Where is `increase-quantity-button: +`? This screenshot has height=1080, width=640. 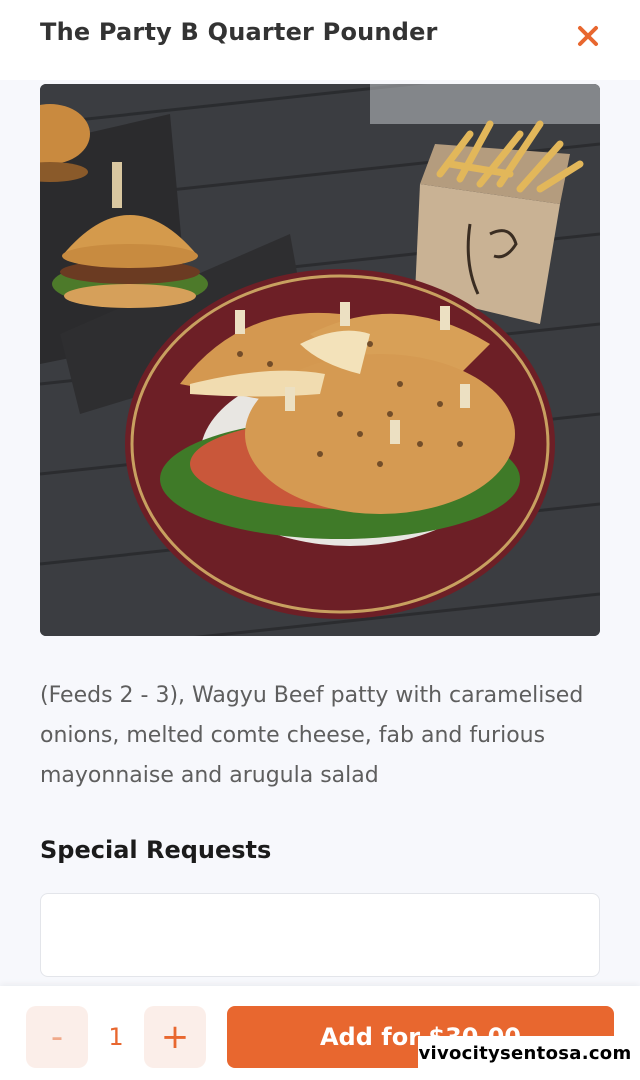 increase-quantity-button: + is located at coordinates (175, 1037).